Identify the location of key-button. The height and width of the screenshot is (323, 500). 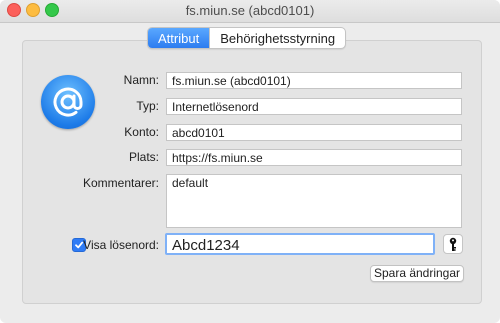
(453, 244).